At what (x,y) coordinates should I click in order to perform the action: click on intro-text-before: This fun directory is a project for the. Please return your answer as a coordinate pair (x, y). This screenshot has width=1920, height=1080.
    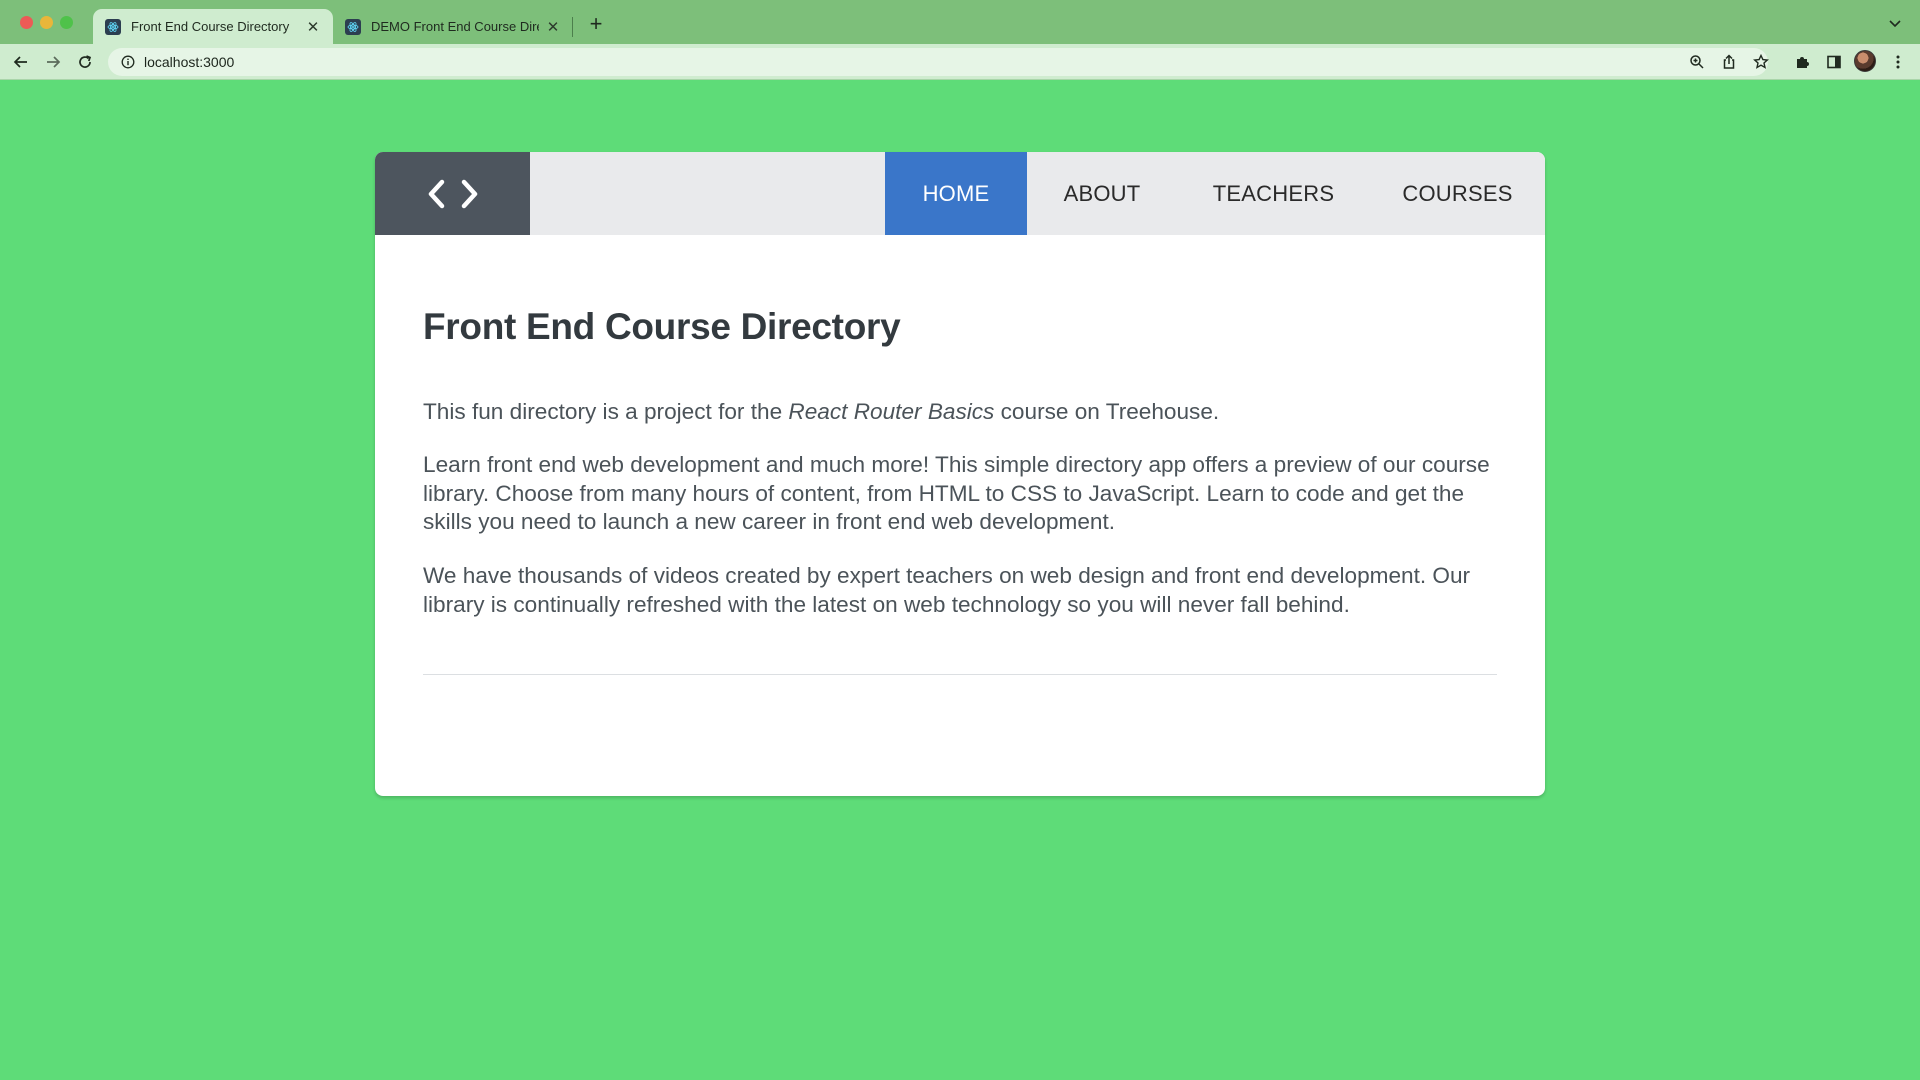
    Looking at the image, I should click on (606, 411).